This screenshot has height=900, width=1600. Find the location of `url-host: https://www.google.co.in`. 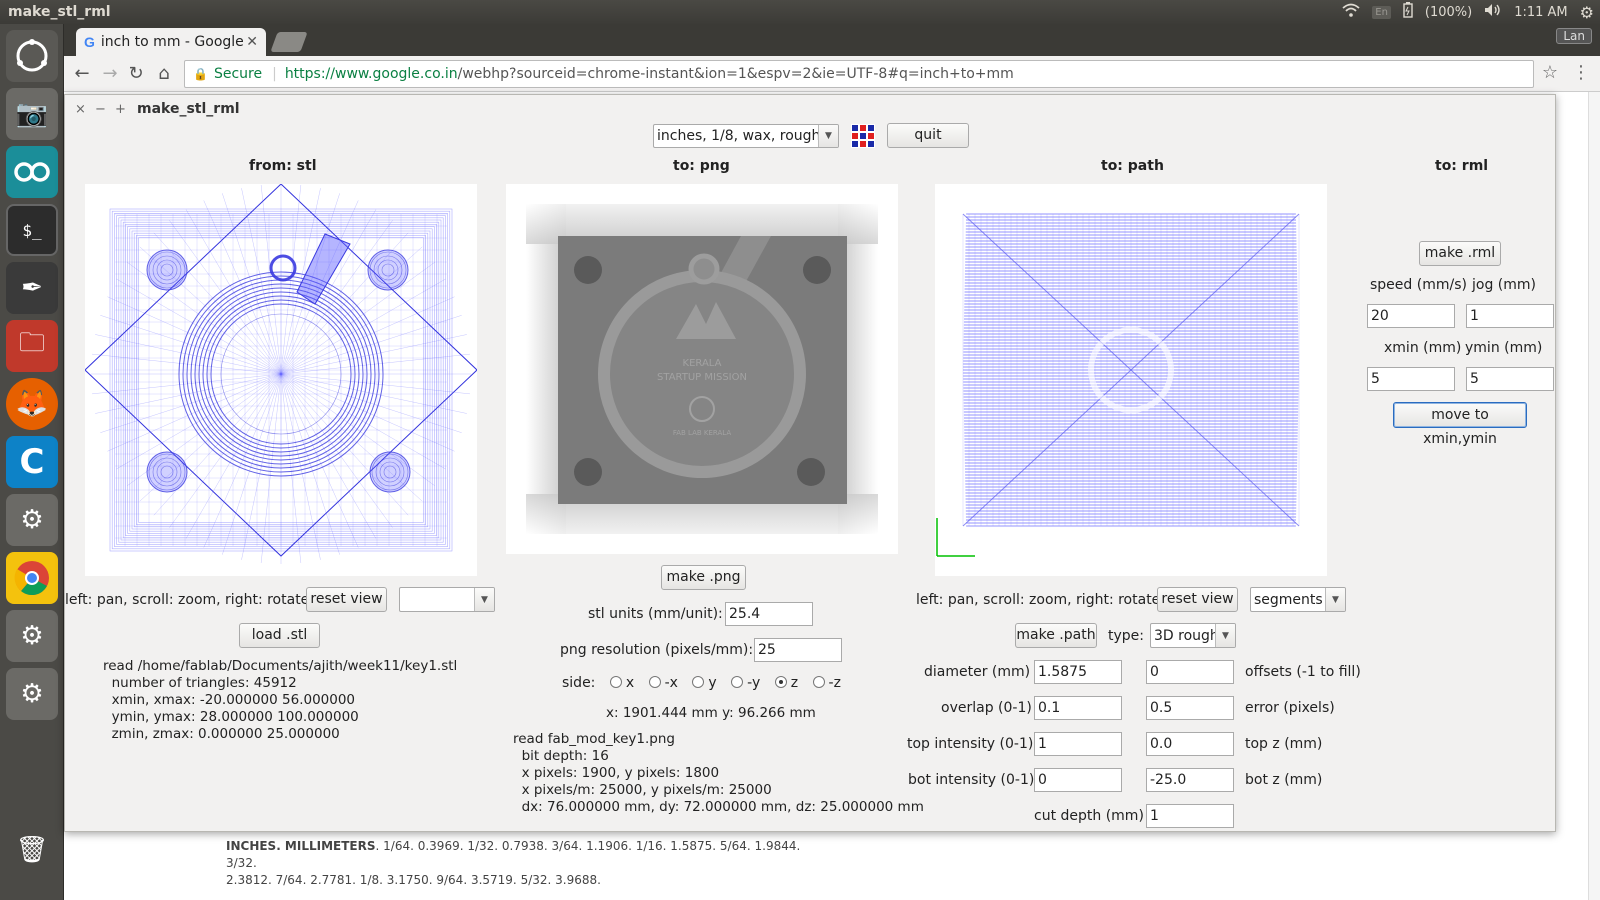

url-host: https://www.google.co.in is located at coordinates (371, 74).